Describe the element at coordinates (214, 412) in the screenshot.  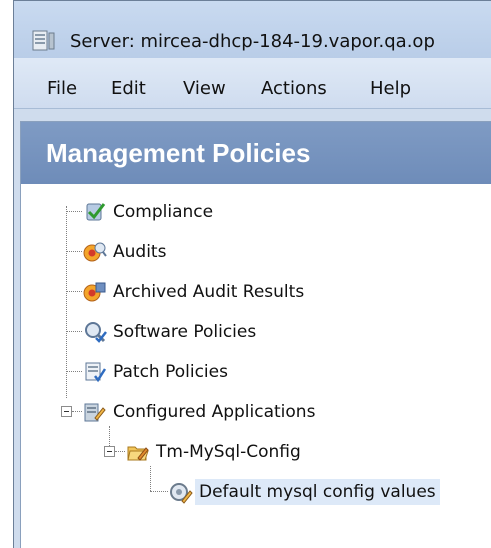
I see `tree-label: Configured Applications` at that location.